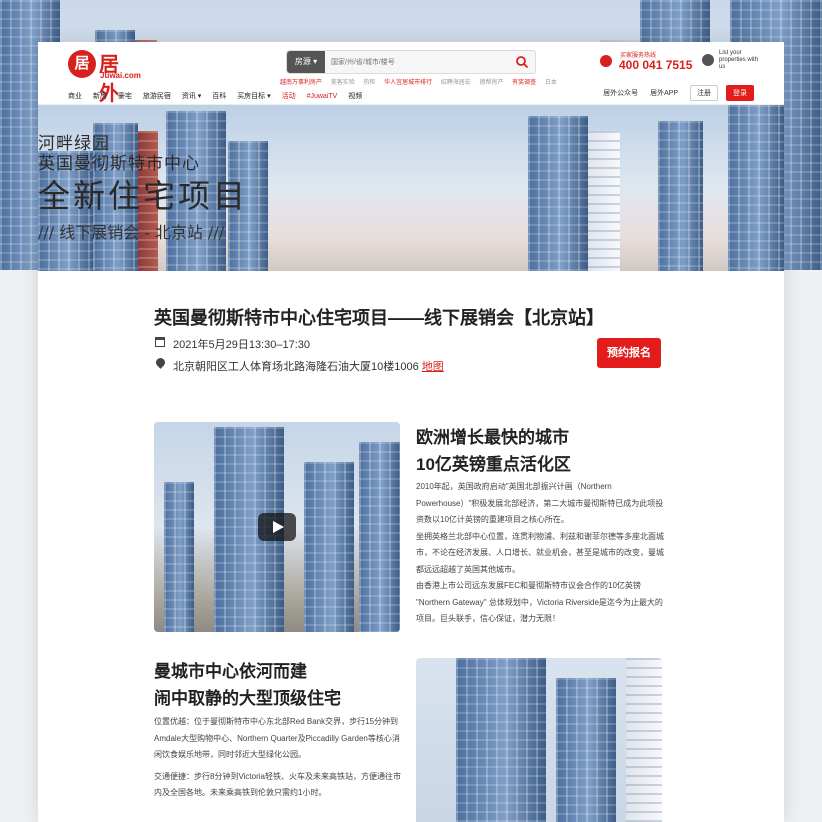  Describe the element at coordinates (524, 83) in the screenshot. I see `hot-link: 有奖调查` at that location.